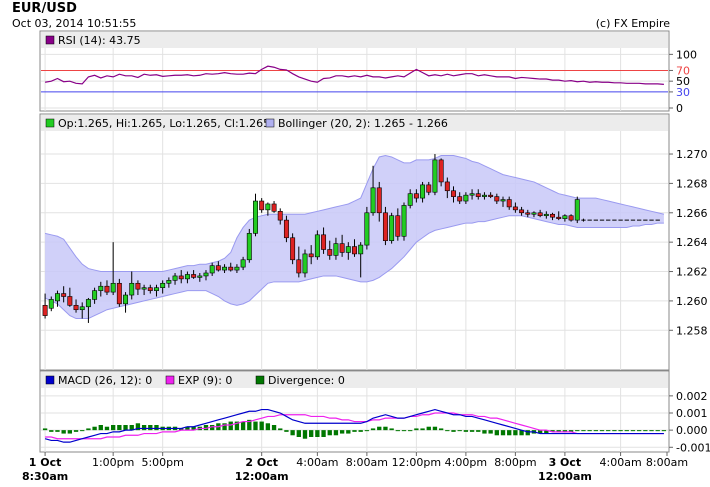  Describe the element at coordinates (565, 462) in the screenshot. I see `time-tick-label: 3 Oct` at that location.